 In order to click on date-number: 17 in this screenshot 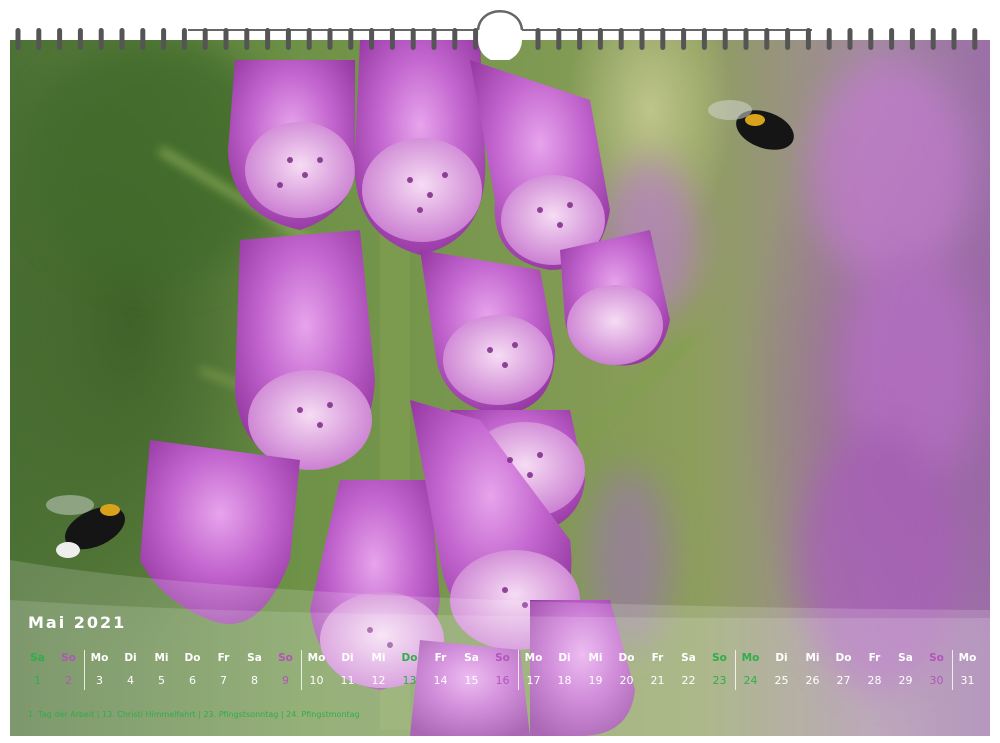, I will do `click(533, 680)`.